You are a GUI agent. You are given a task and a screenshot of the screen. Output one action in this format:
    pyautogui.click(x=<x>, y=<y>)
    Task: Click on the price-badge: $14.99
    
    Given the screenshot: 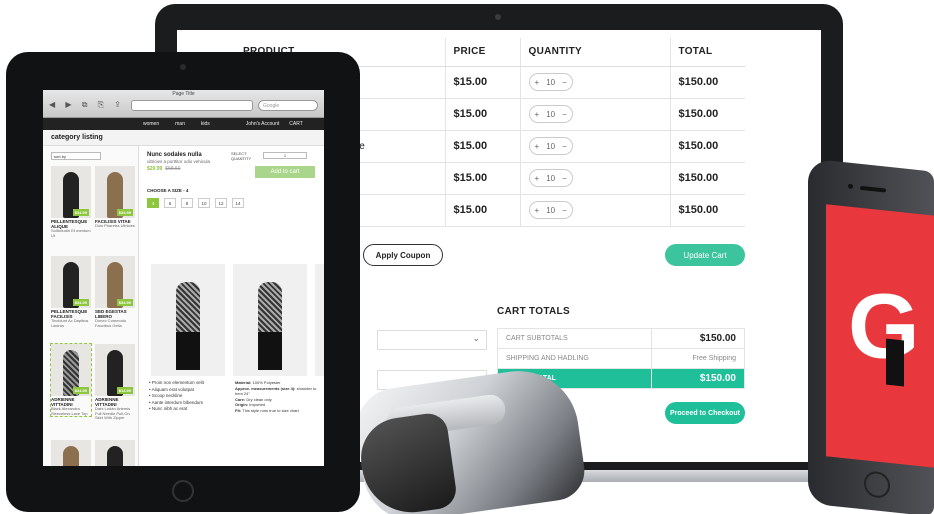 What is the action you would take?
    pyautogui.click(x=124, y=390)
    